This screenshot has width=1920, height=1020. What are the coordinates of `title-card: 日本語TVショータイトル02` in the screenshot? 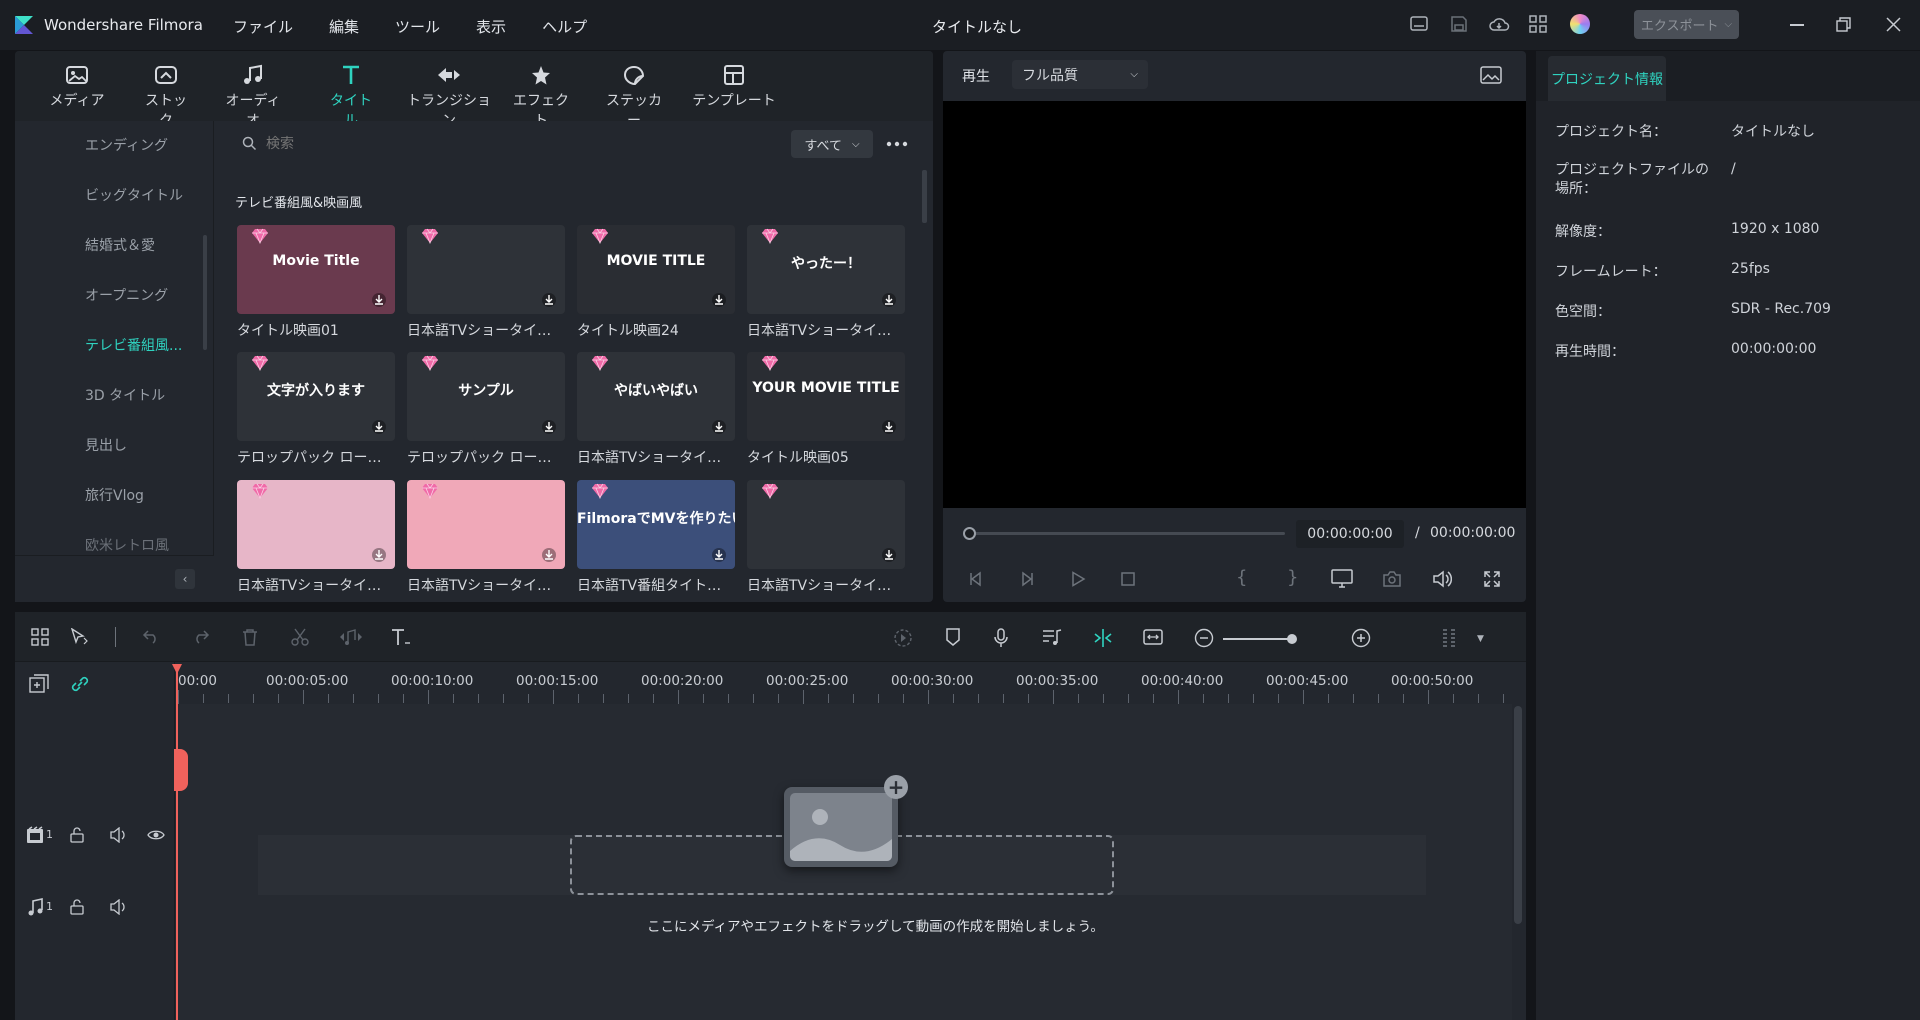 It's located at (826, 537).